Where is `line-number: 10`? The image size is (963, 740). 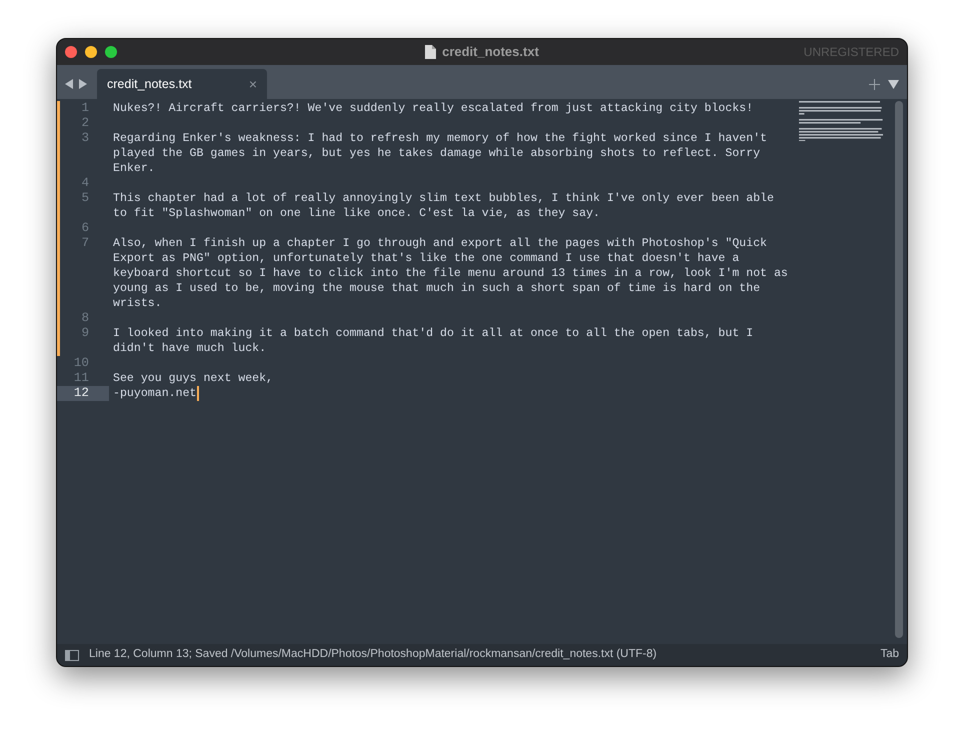
line-number: 10 is located at coordinates (81, 363).